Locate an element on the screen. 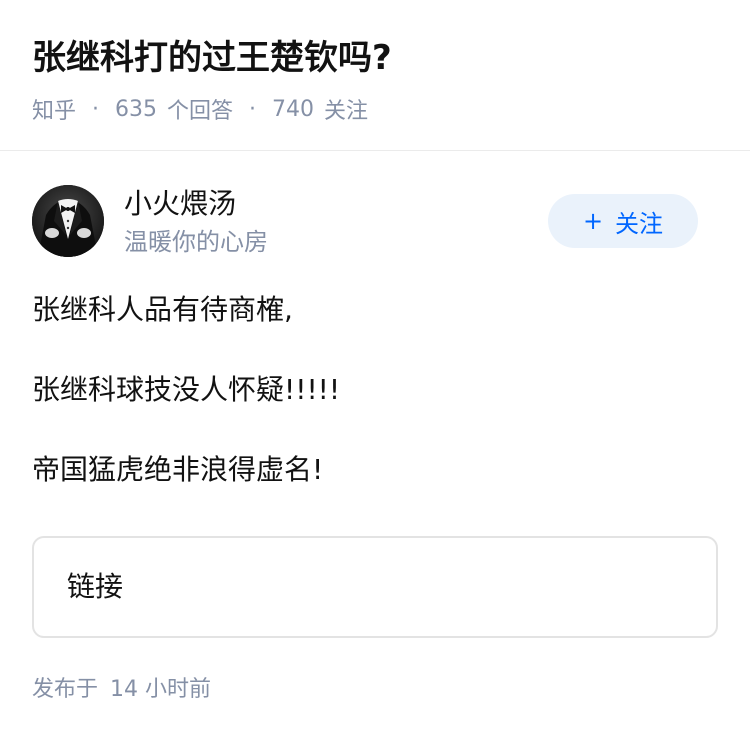  question-meta: 知乎 · 635 个回答 · 740 关注 is located at coordinates (200, 109).